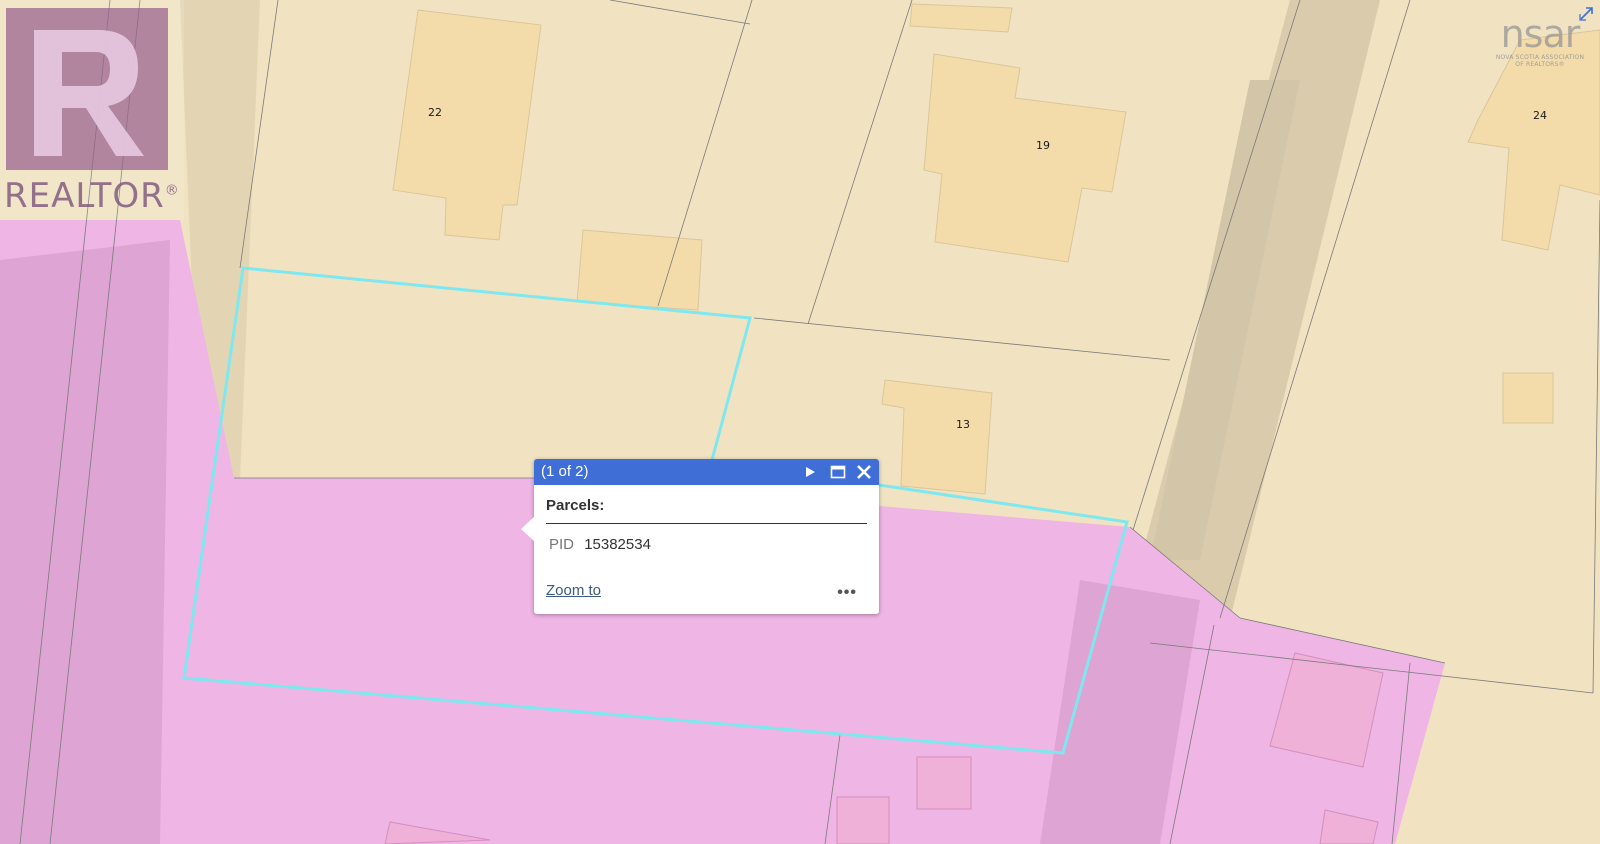  What do you see at coordinates (617, 544) in the screenshot?
I see `attribute-value: 15382534` at bounding box center [617, 544].